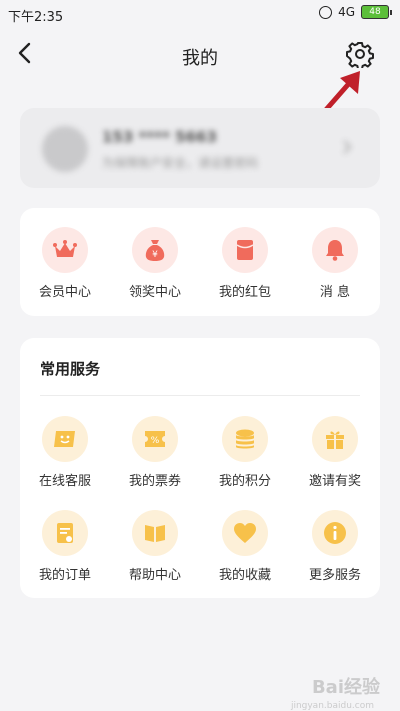  Describe the element at coordinates (244, 292) in the screenshot. I see `quick-item-label: 我的红包` at that location.